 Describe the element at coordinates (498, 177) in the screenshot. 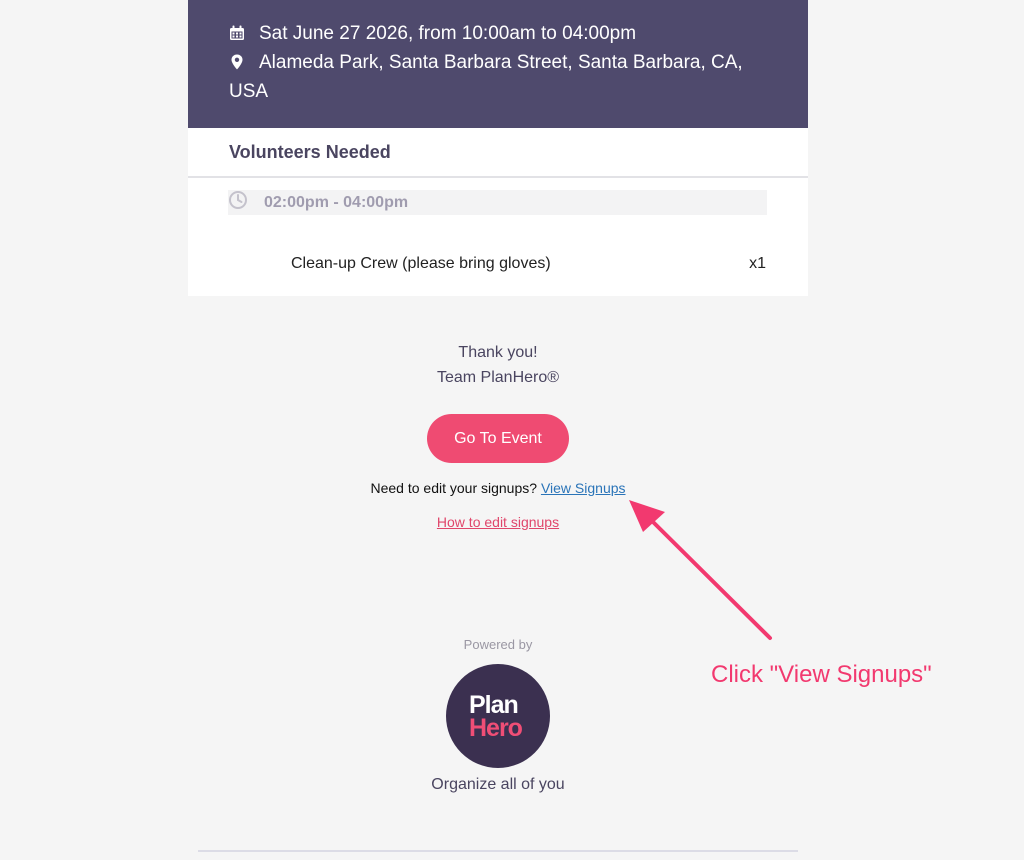

I see `divider` at that location.